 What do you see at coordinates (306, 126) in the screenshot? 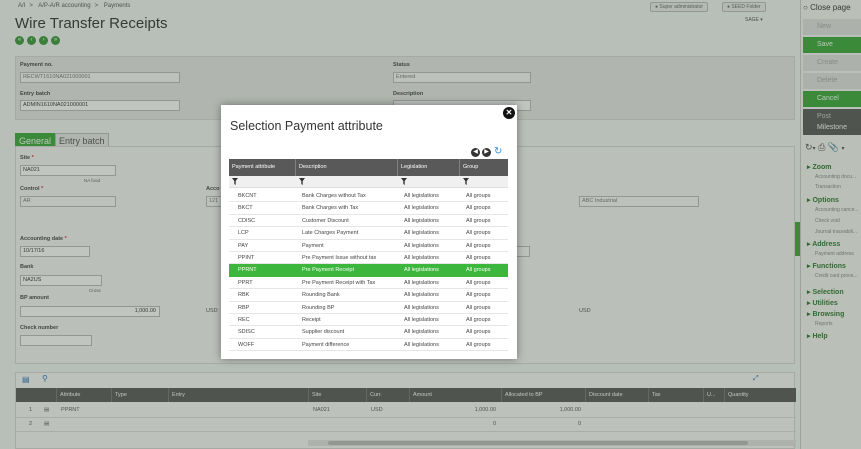
I see `dialog-title: Selection Payment attribute` at bounding box center [306, 126].